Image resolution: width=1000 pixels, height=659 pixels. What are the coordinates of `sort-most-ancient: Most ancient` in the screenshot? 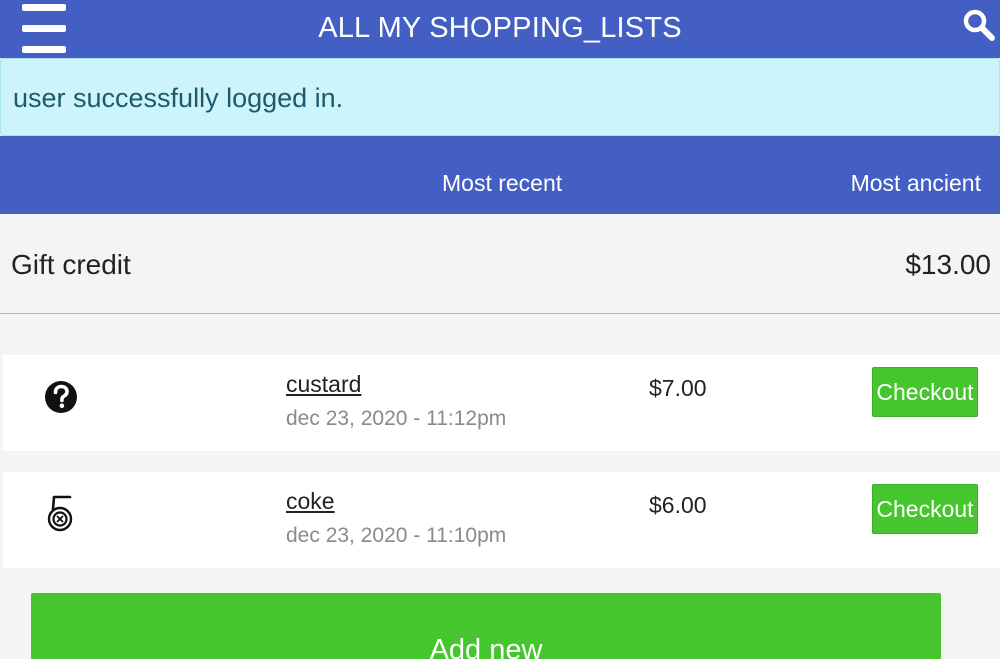 It's located at (916, 183).